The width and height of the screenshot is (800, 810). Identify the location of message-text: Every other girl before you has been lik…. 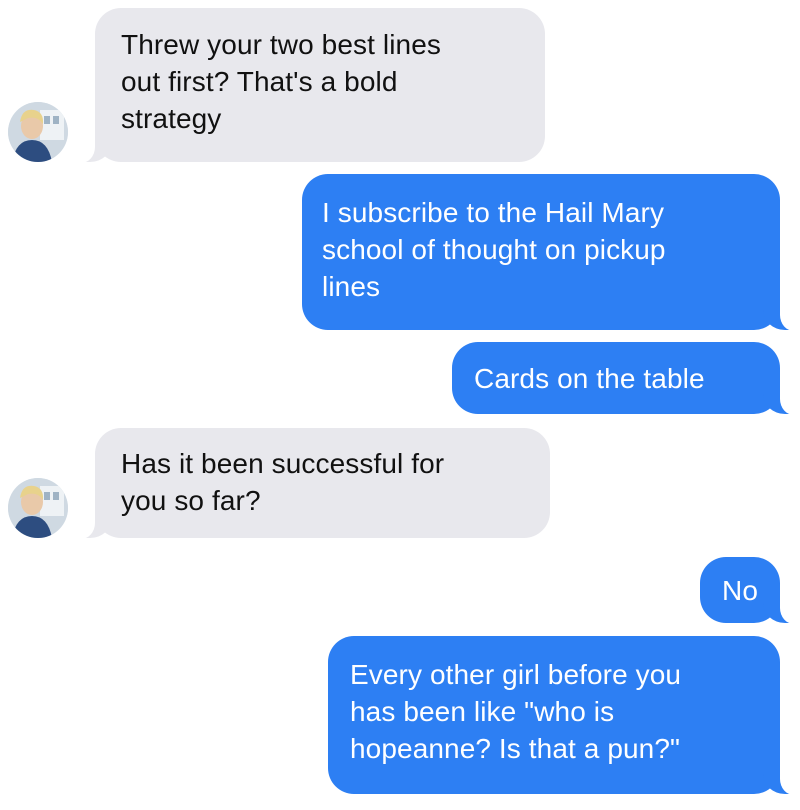
(516, 711).